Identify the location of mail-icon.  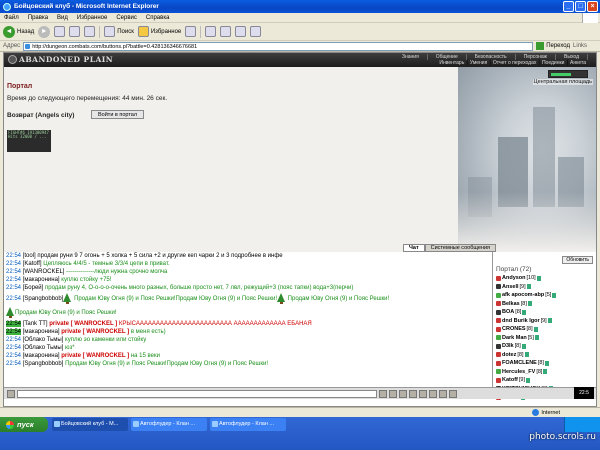
(211, 31).